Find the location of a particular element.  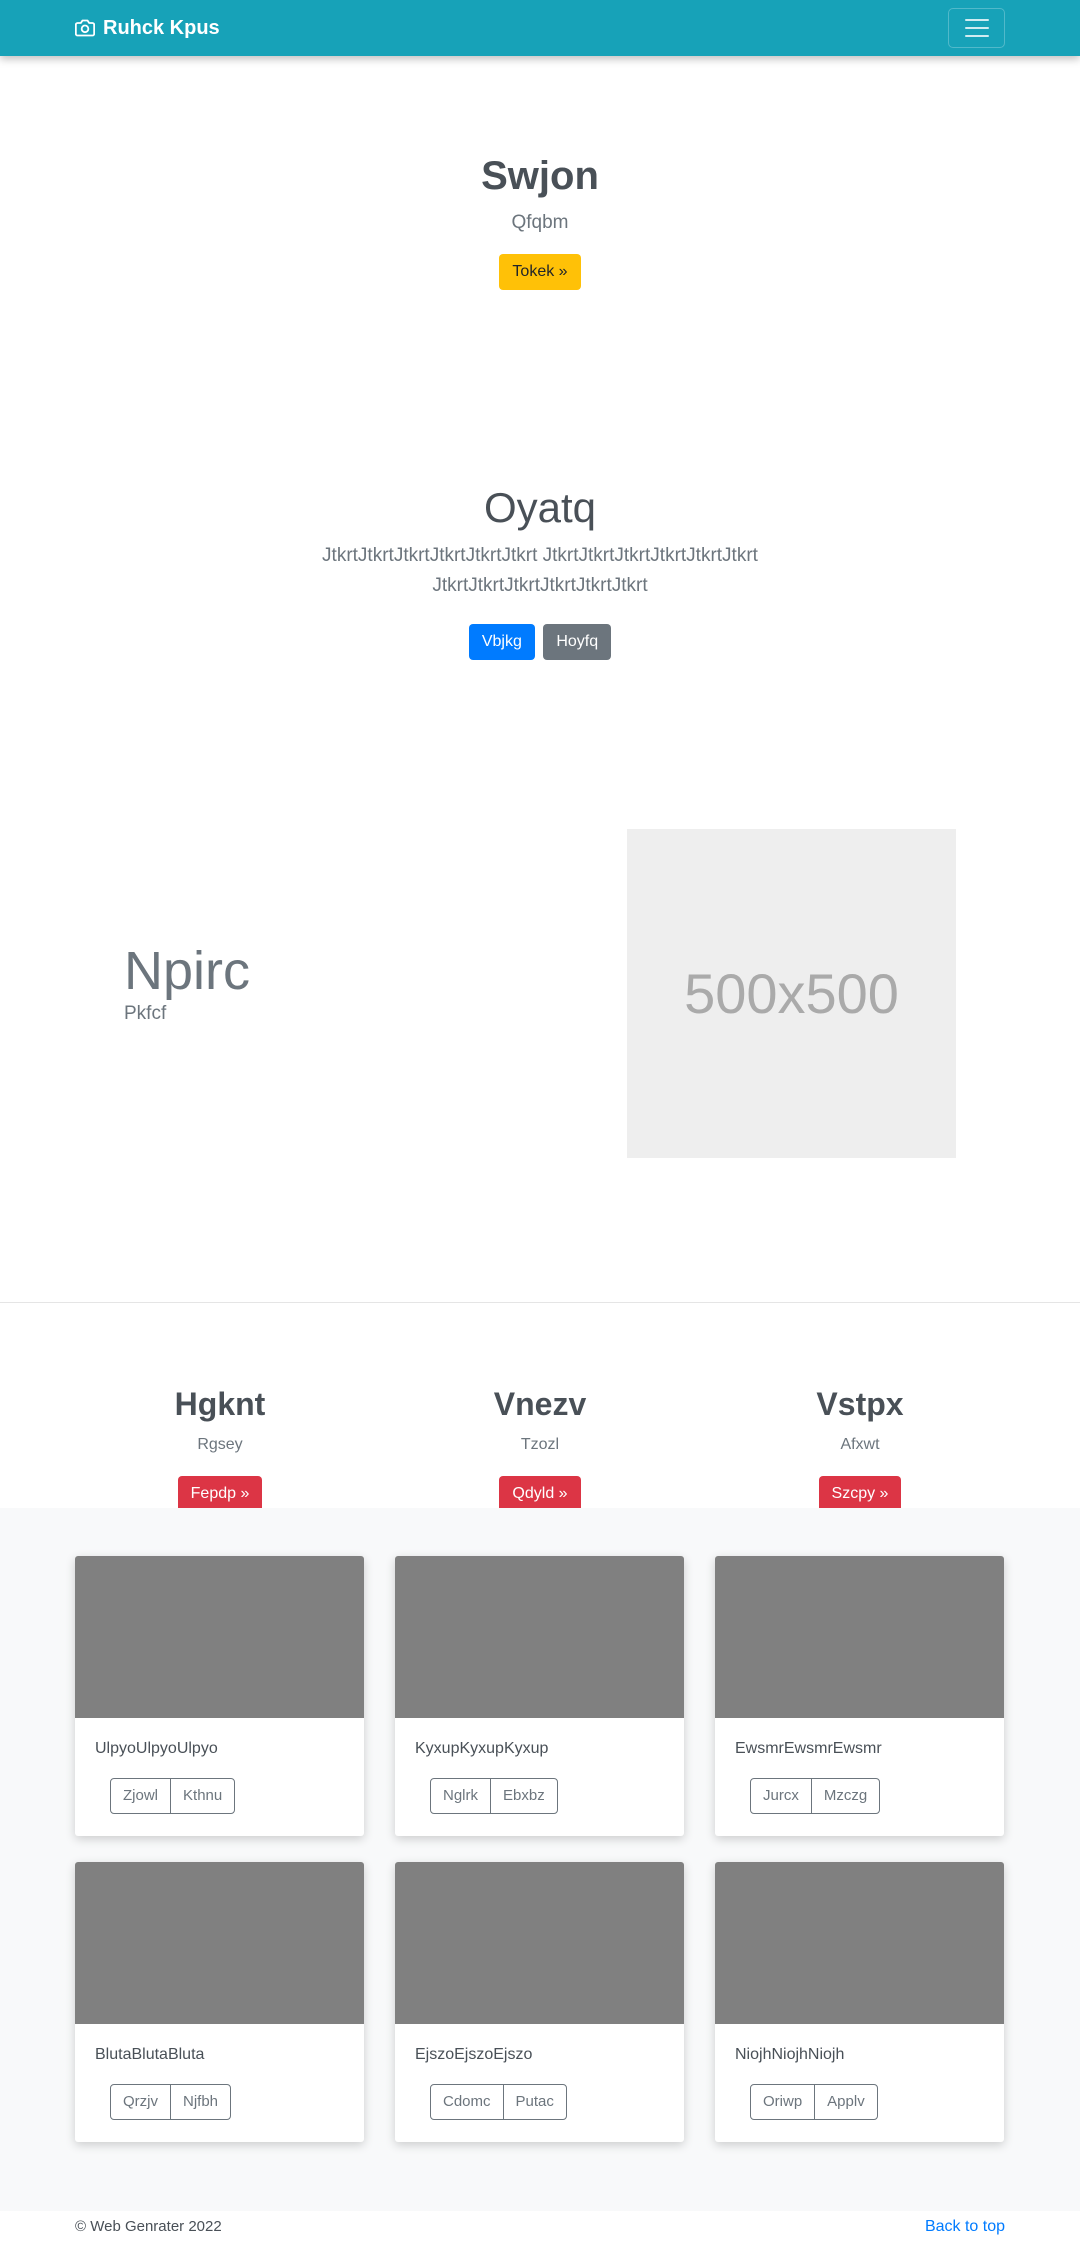

menu-toggle-button is located at coordinates (976, 28).